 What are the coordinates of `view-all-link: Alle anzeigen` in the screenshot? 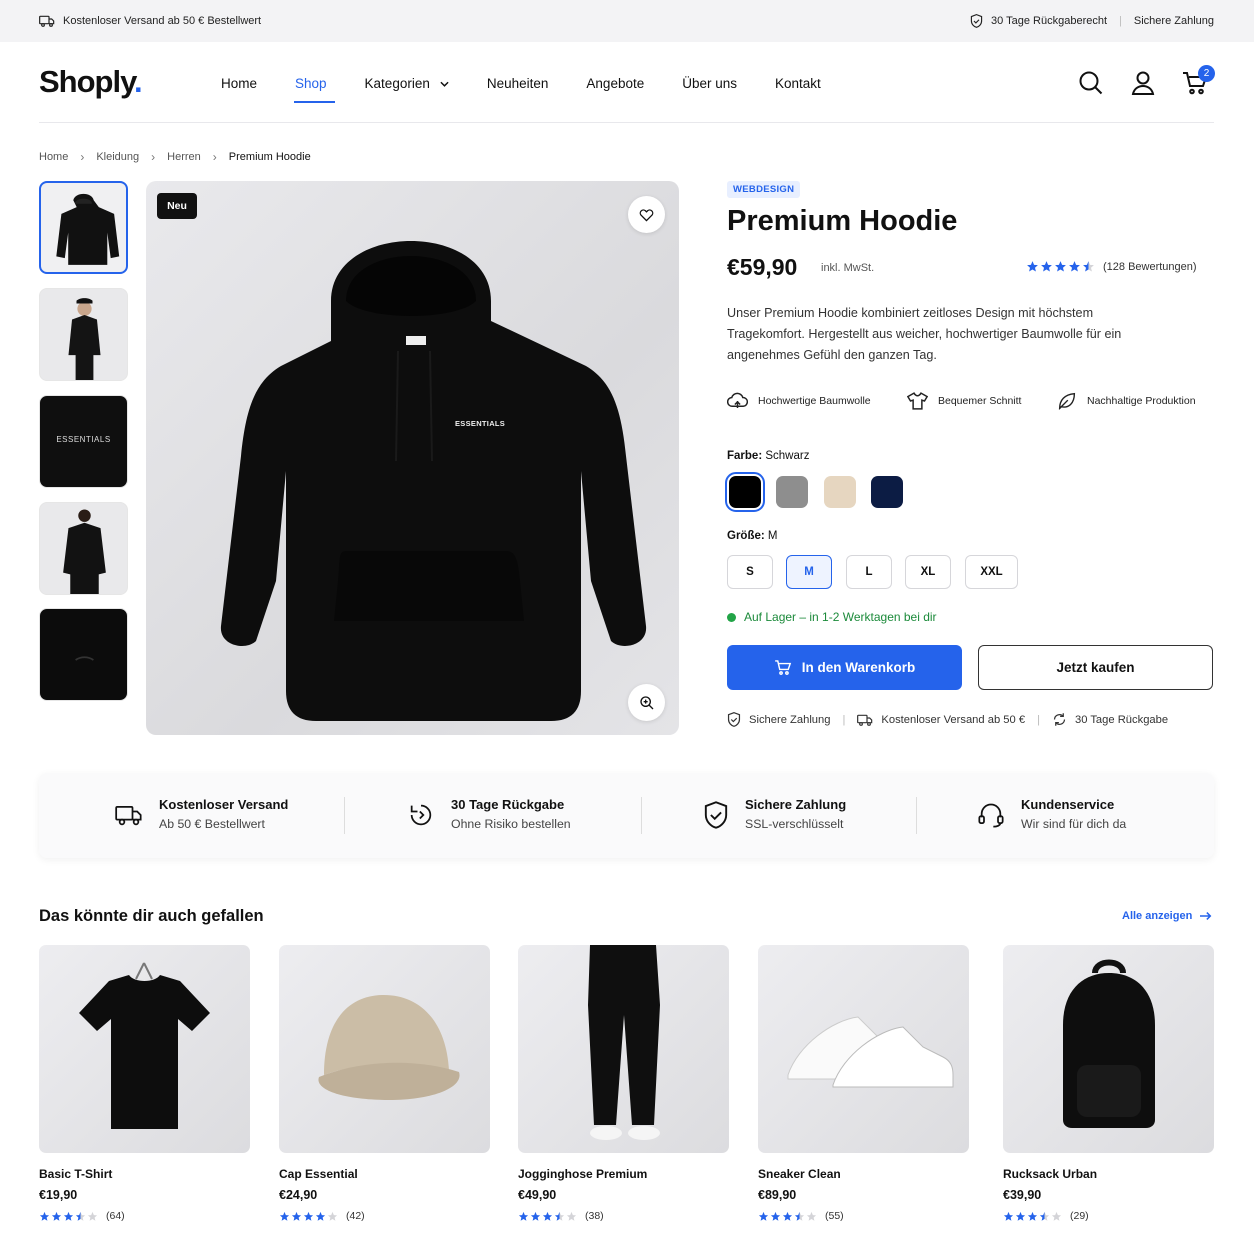 It's located at (1167, 916).